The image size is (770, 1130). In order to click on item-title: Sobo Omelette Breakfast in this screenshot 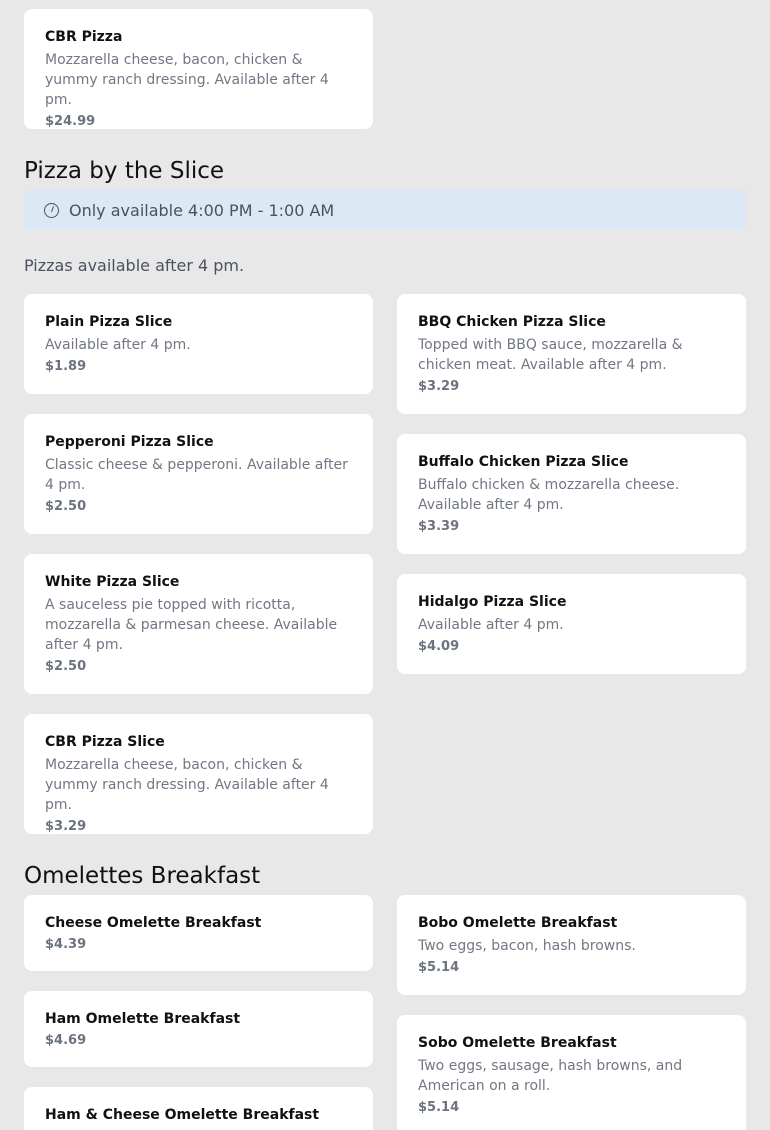, I will do `click(517, 1043)`.